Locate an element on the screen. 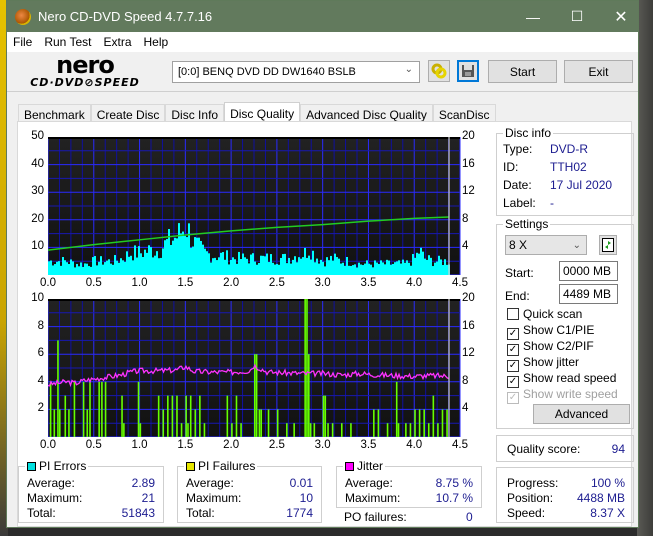 This screenshot has height=536, width=653. checkbox is located at coordinates (513, 314).